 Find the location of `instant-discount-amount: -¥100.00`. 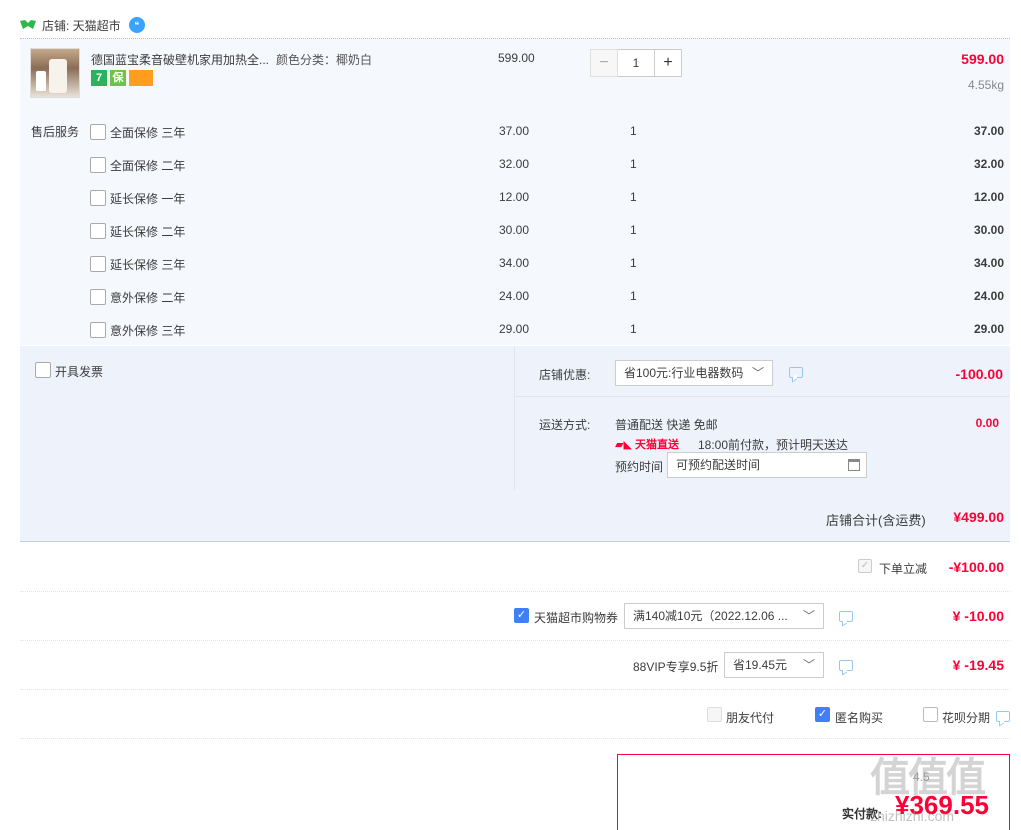

instant-discount-amount: -¥100.00 is located at coordinates (976, 567).